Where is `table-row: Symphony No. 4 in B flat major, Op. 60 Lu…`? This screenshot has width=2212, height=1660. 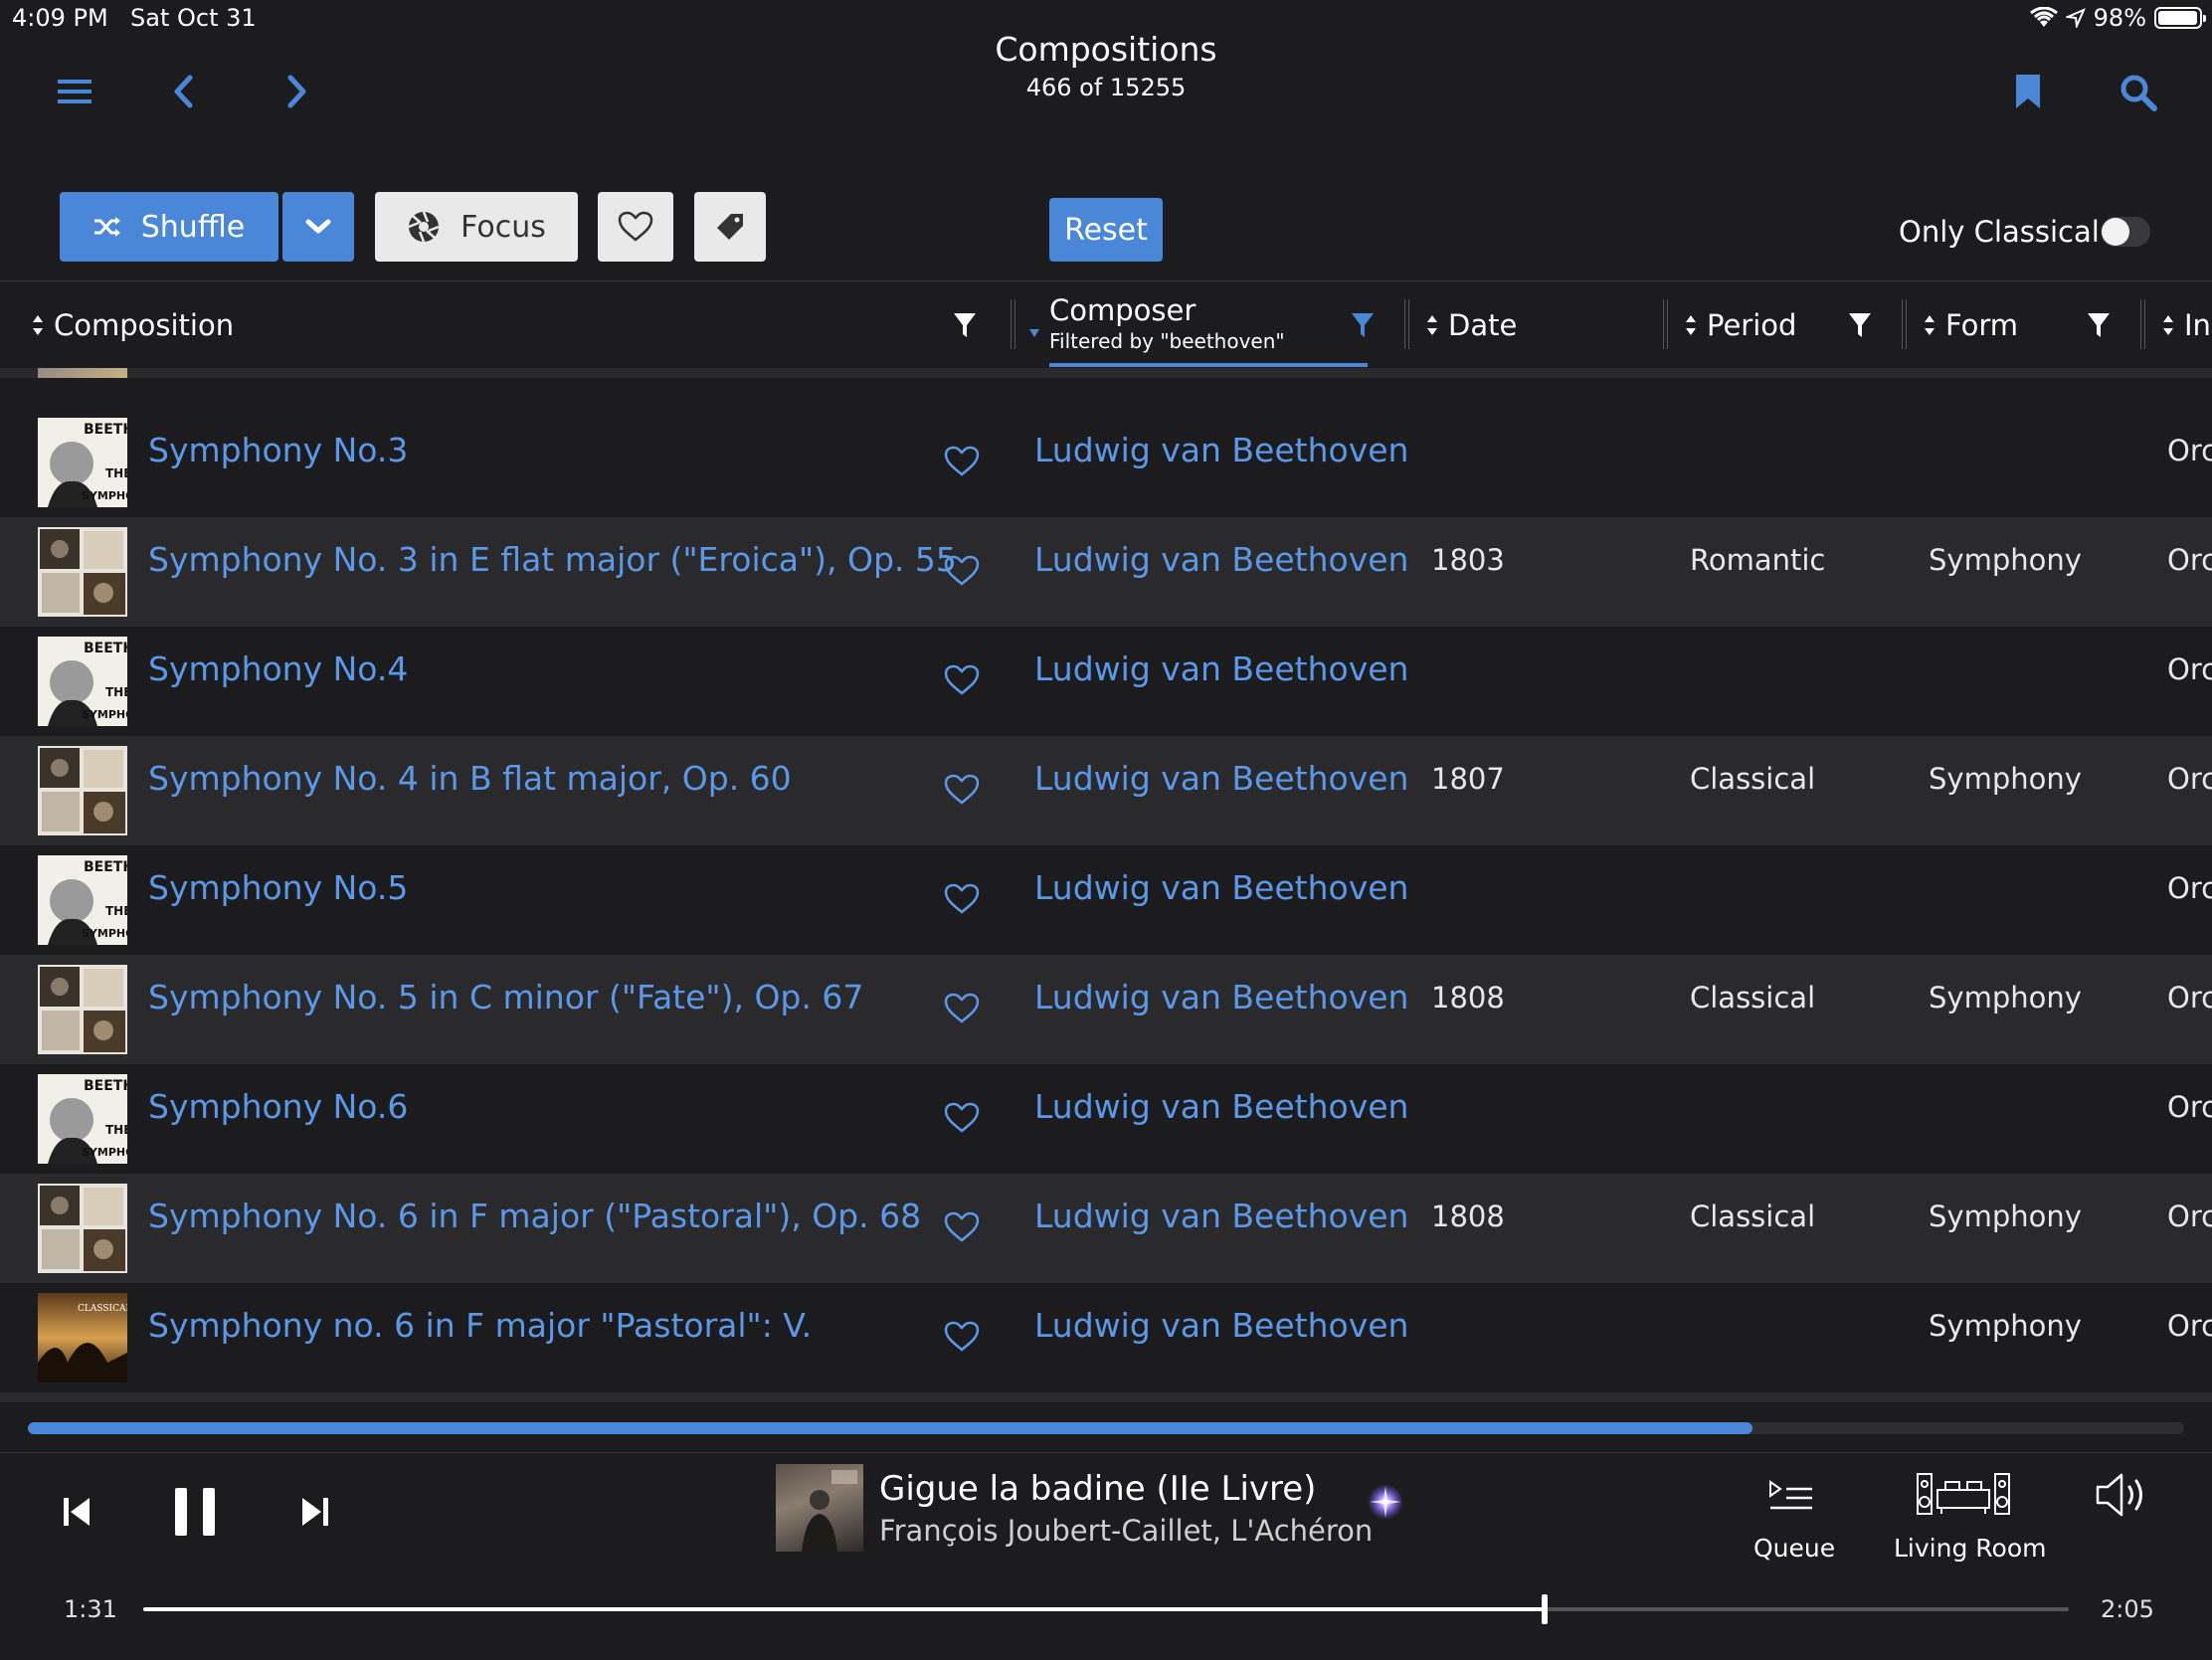
table-row: Symphony No. 4 in B flat major, Op. 60 Lu… is located at coordinates (1106, 790).